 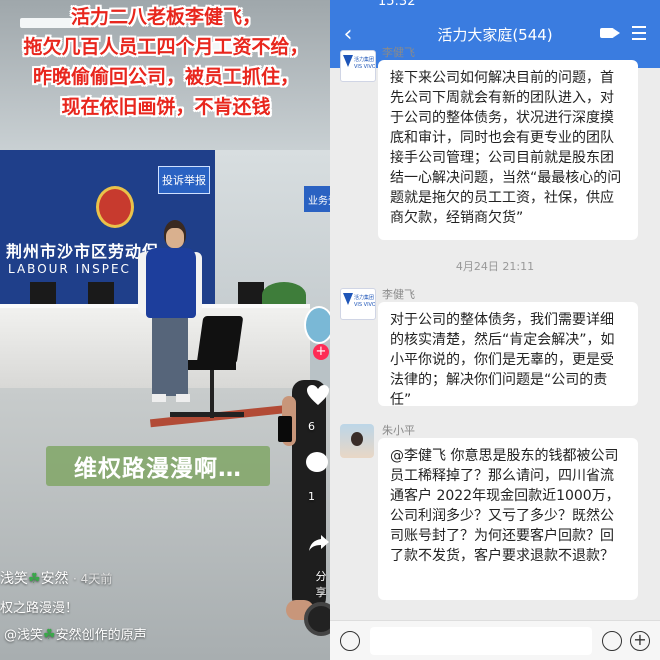 I want to click on music-disc-icon, so click(x=317, y=619).